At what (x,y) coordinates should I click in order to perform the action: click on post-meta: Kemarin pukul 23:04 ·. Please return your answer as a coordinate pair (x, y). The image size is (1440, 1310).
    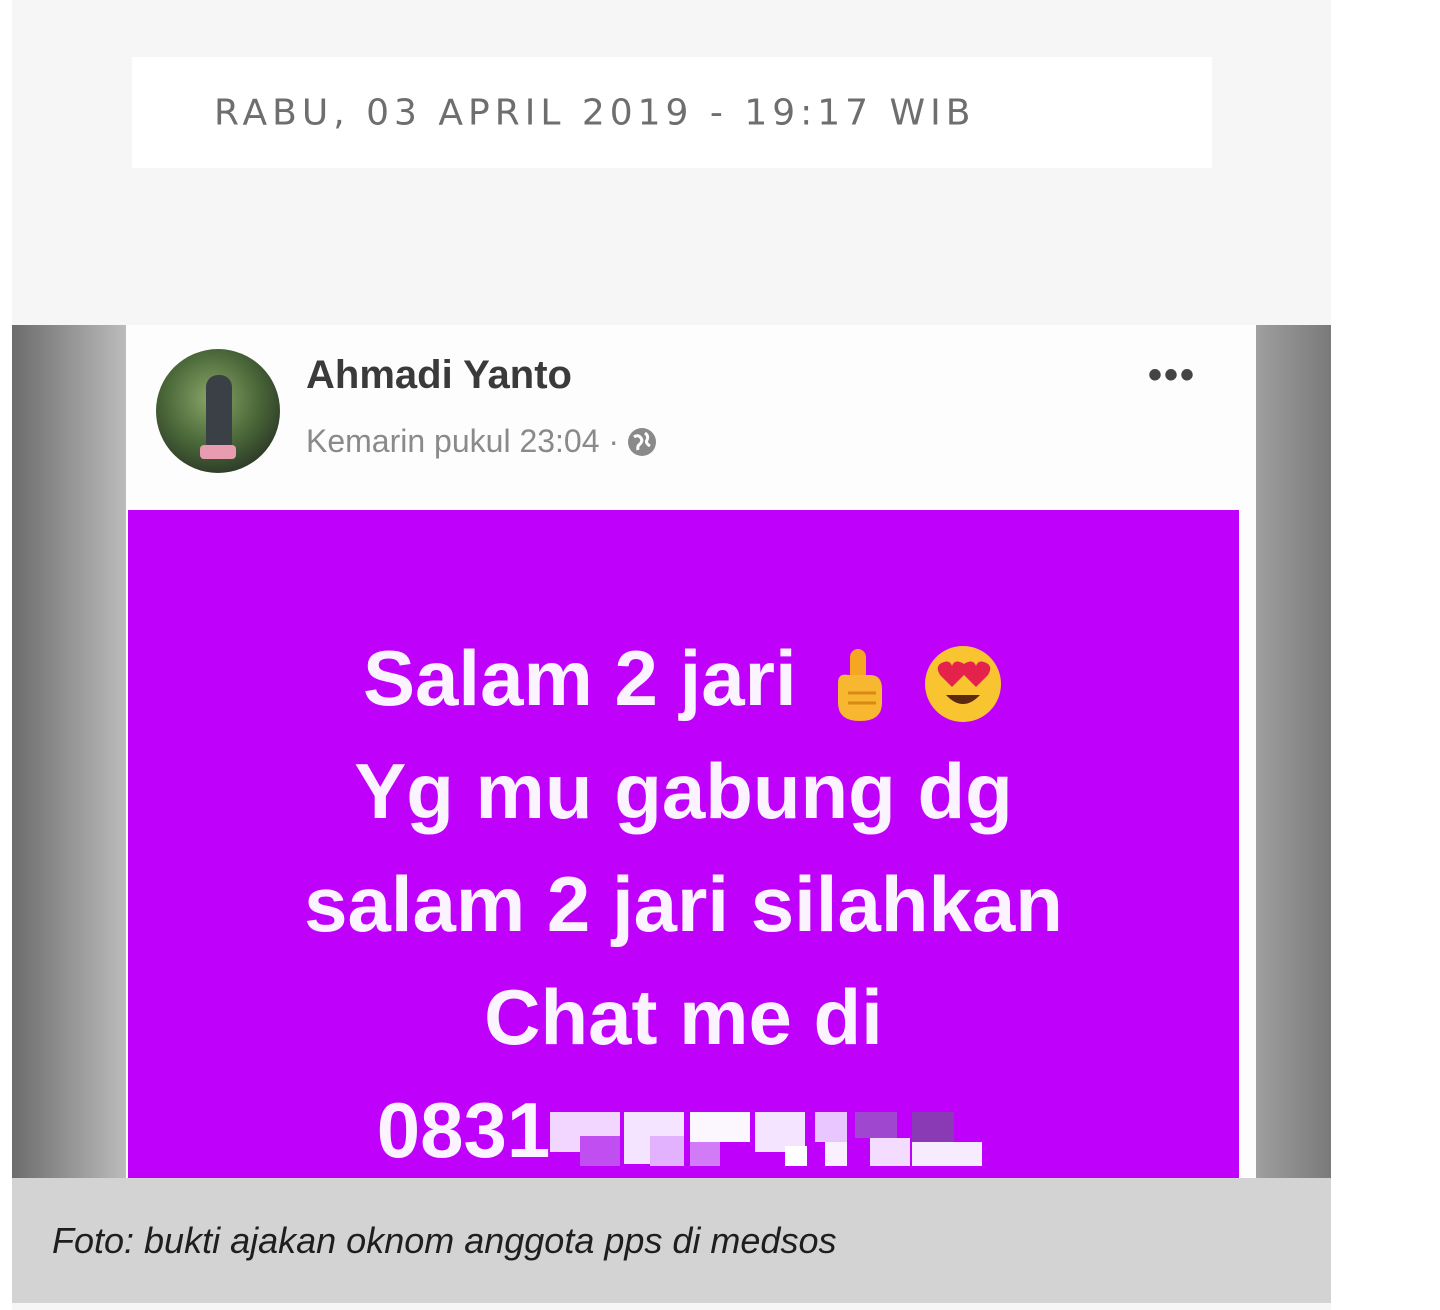
    Looking at the image, I should click on (482, 441).